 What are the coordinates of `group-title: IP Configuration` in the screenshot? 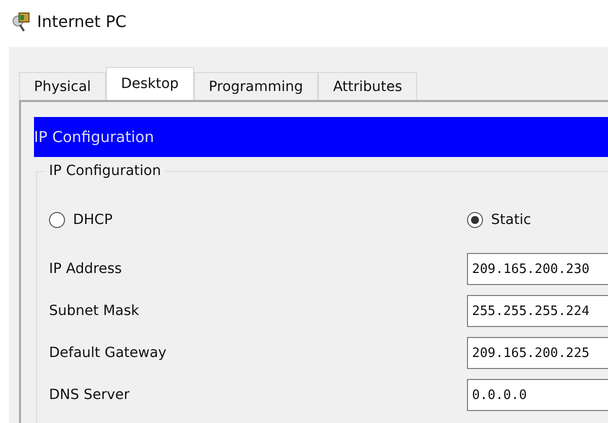 It's located at (105, 171).